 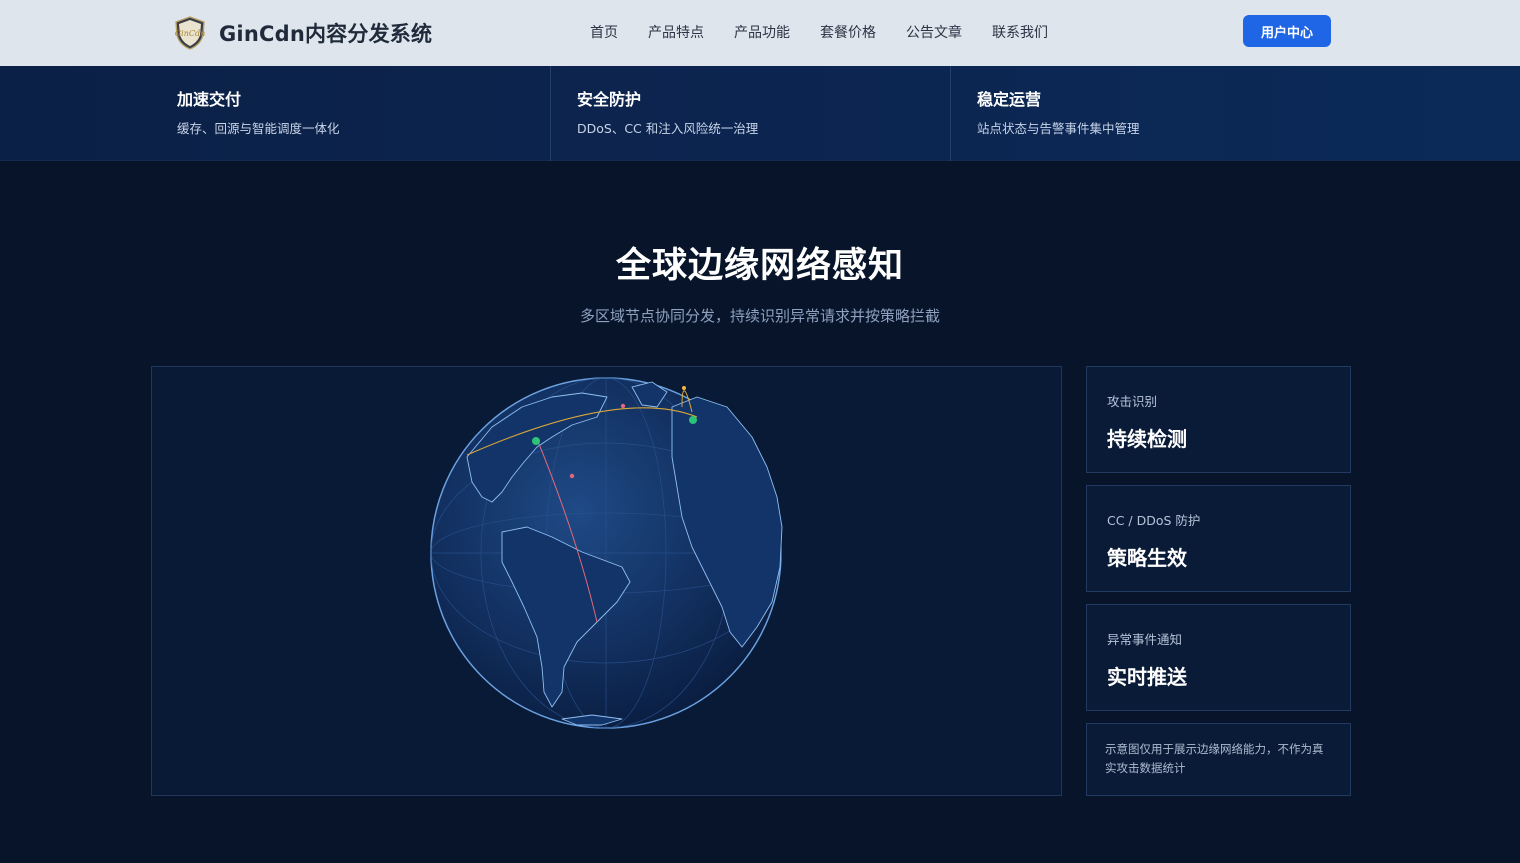 What do you see at coordinates (1147, 558) in the screenshot?
I see `card-value: 策略生效` at bounding box center [1147, 558].